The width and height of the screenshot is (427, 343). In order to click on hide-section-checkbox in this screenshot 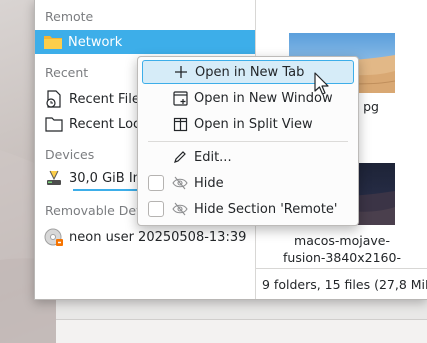, I will do `click(156, 209)`.